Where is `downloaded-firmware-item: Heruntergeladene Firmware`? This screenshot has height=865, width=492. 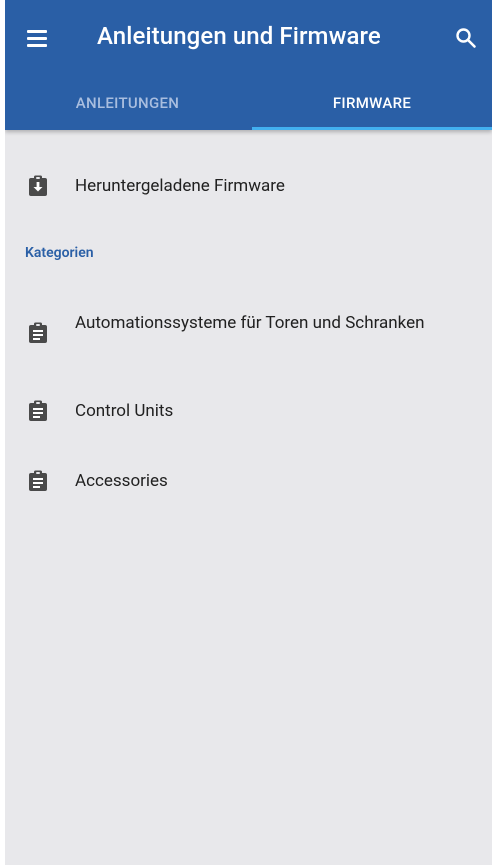
downloaded-firmware-item: Heruntergeladene Firmware is located at coordinates (248, 187).